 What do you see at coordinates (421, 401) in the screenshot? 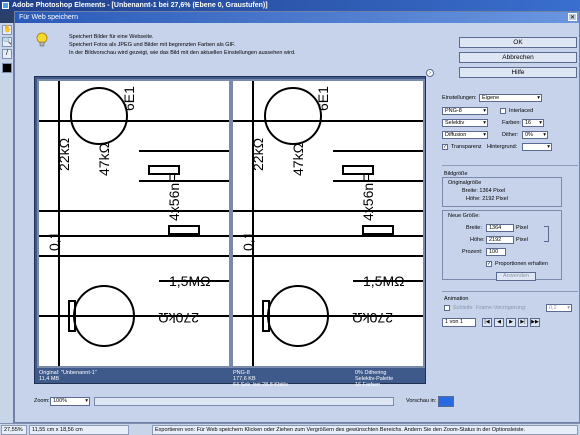
I see `preview-in-label: Vorschau in:` at bounding box center [421, 401].